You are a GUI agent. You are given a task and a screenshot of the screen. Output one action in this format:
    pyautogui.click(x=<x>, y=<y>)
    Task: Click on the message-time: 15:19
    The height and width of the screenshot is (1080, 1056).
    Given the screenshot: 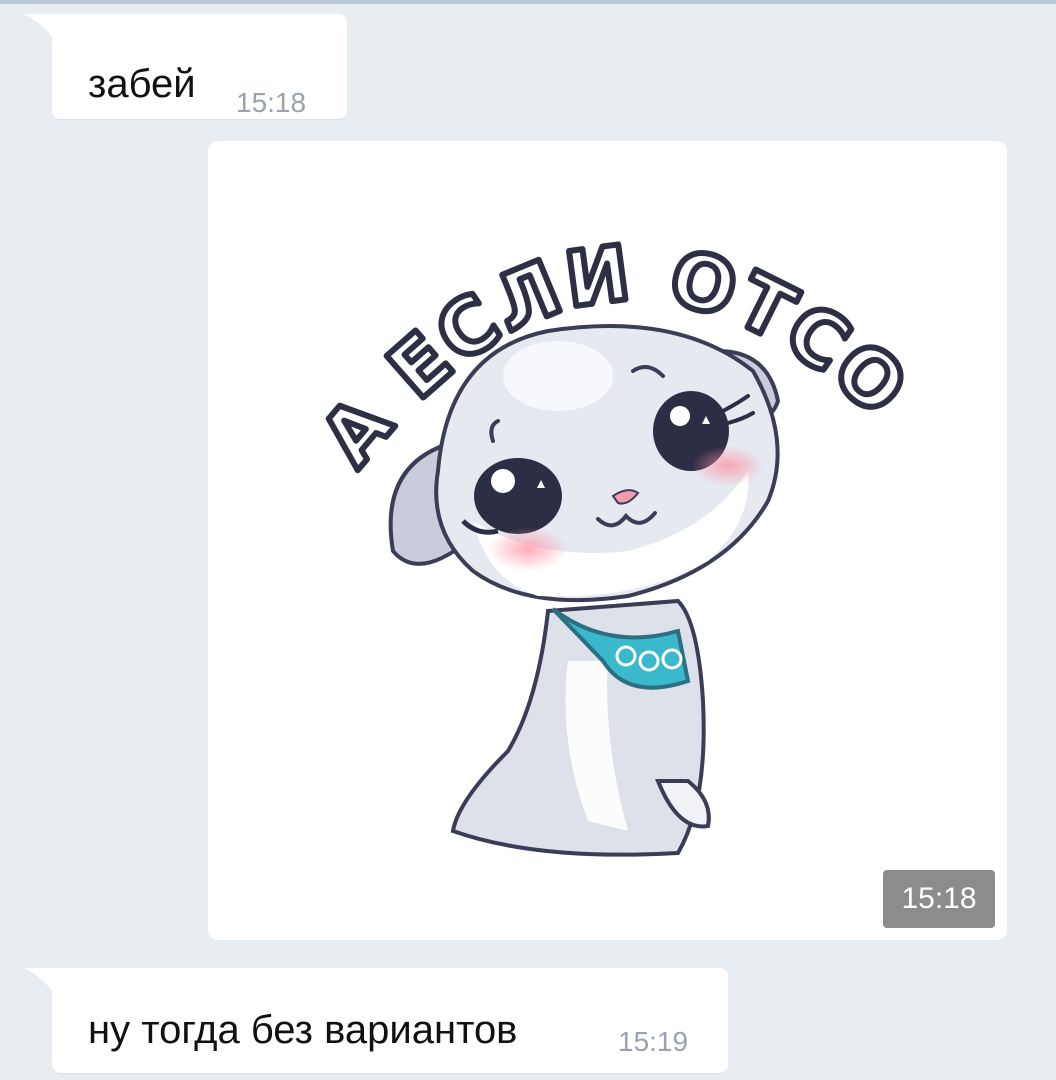 What is the action you would take?
    pyautogui.click(x=653, y=1041)
    